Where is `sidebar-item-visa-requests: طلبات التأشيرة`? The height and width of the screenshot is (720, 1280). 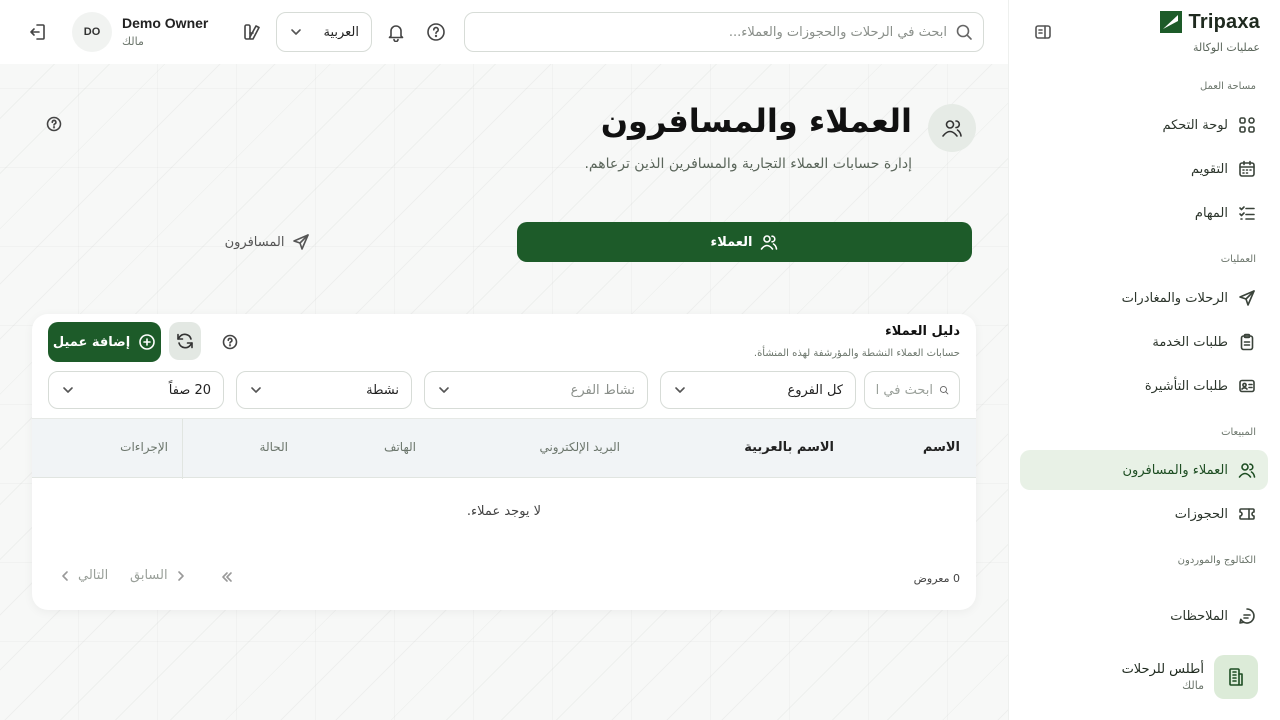 sidebar-item-visa-requests: طلبات التأشيرة is located at coordinates (1144, 386).